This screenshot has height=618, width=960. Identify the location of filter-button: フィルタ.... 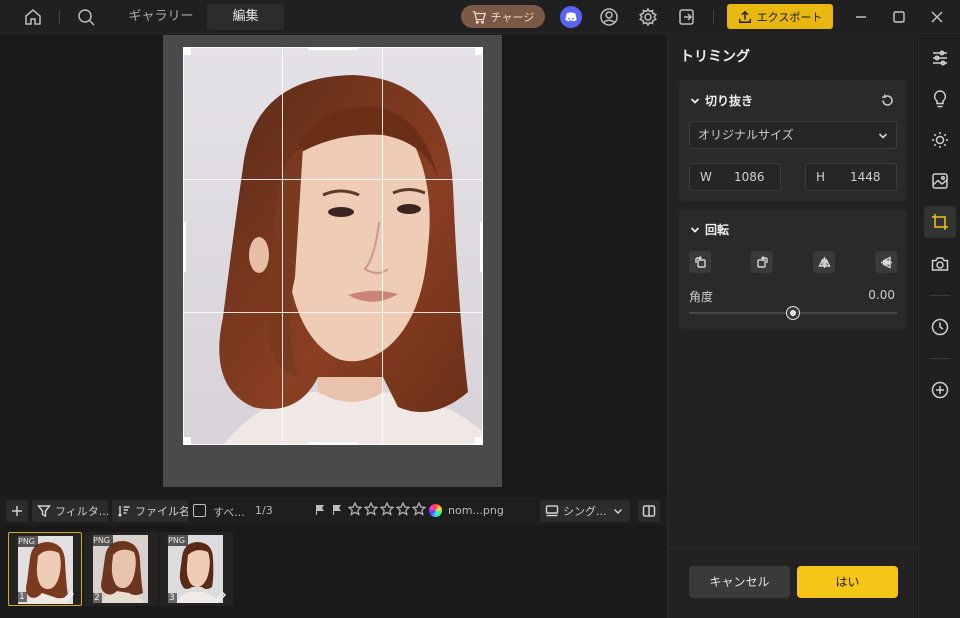
(70, 511).